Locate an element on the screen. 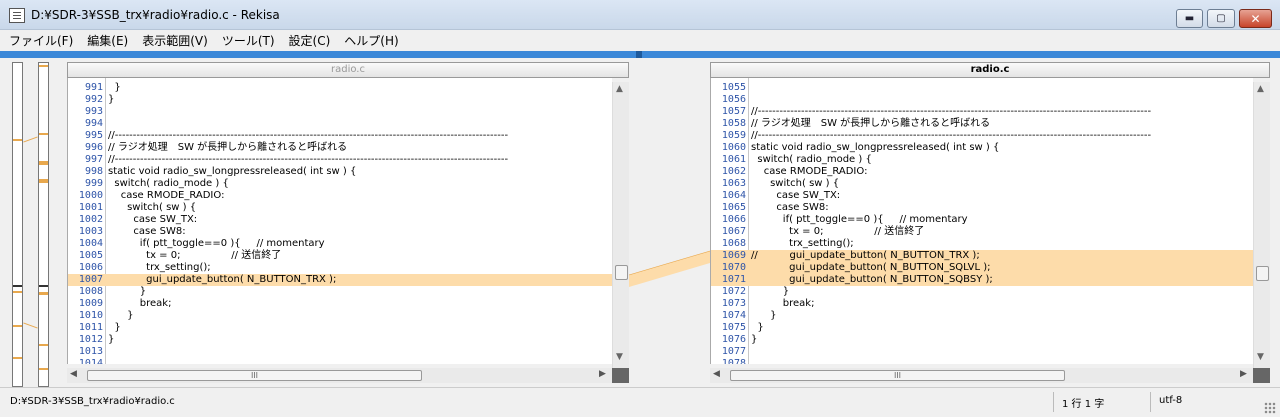  code-text: if( ptt_toggle==0 ){ // momentary is located at coordinates (216, 243).